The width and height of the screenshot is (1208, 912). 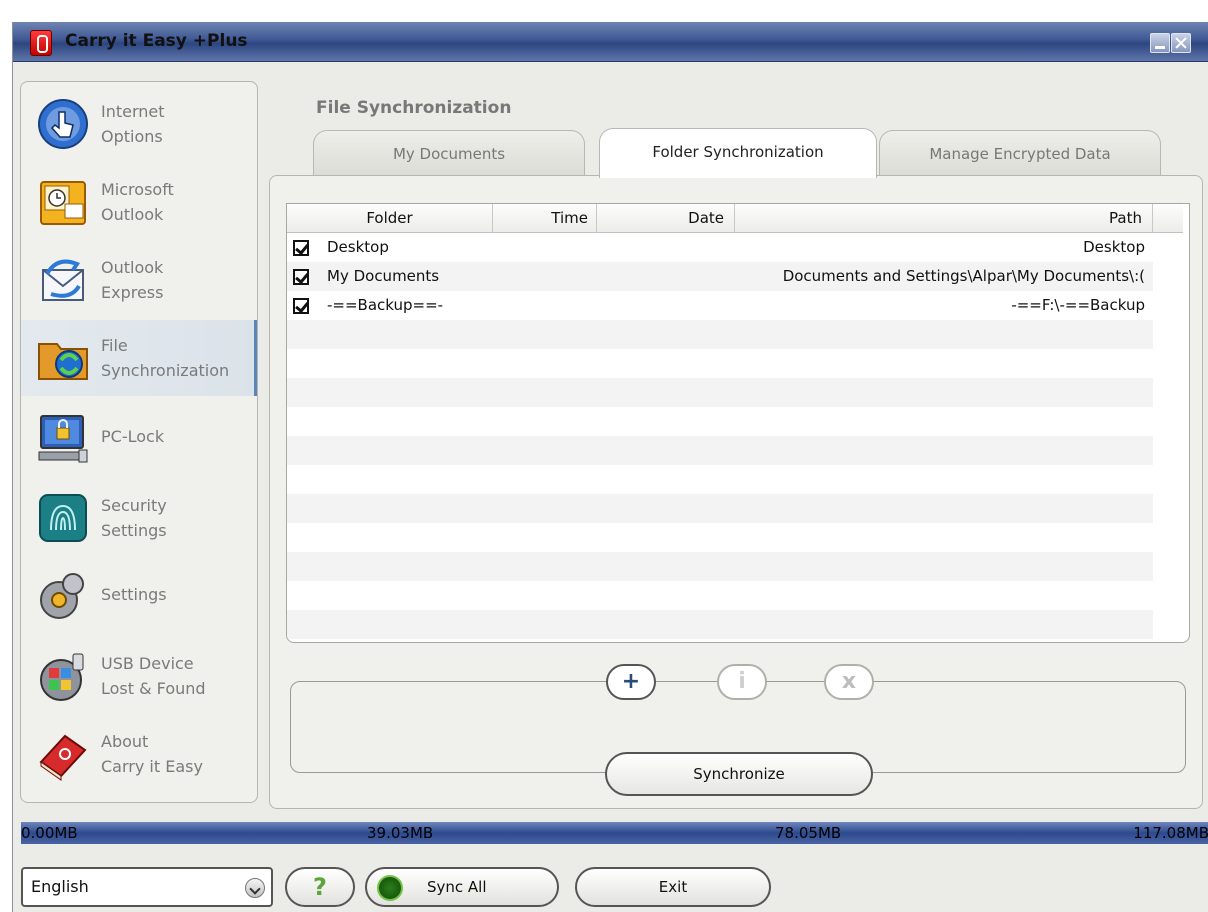 What do you see at coordinates (545, 218) in the screenshot?
I see `column-header-time: Time` at bounding box center [545, 218].